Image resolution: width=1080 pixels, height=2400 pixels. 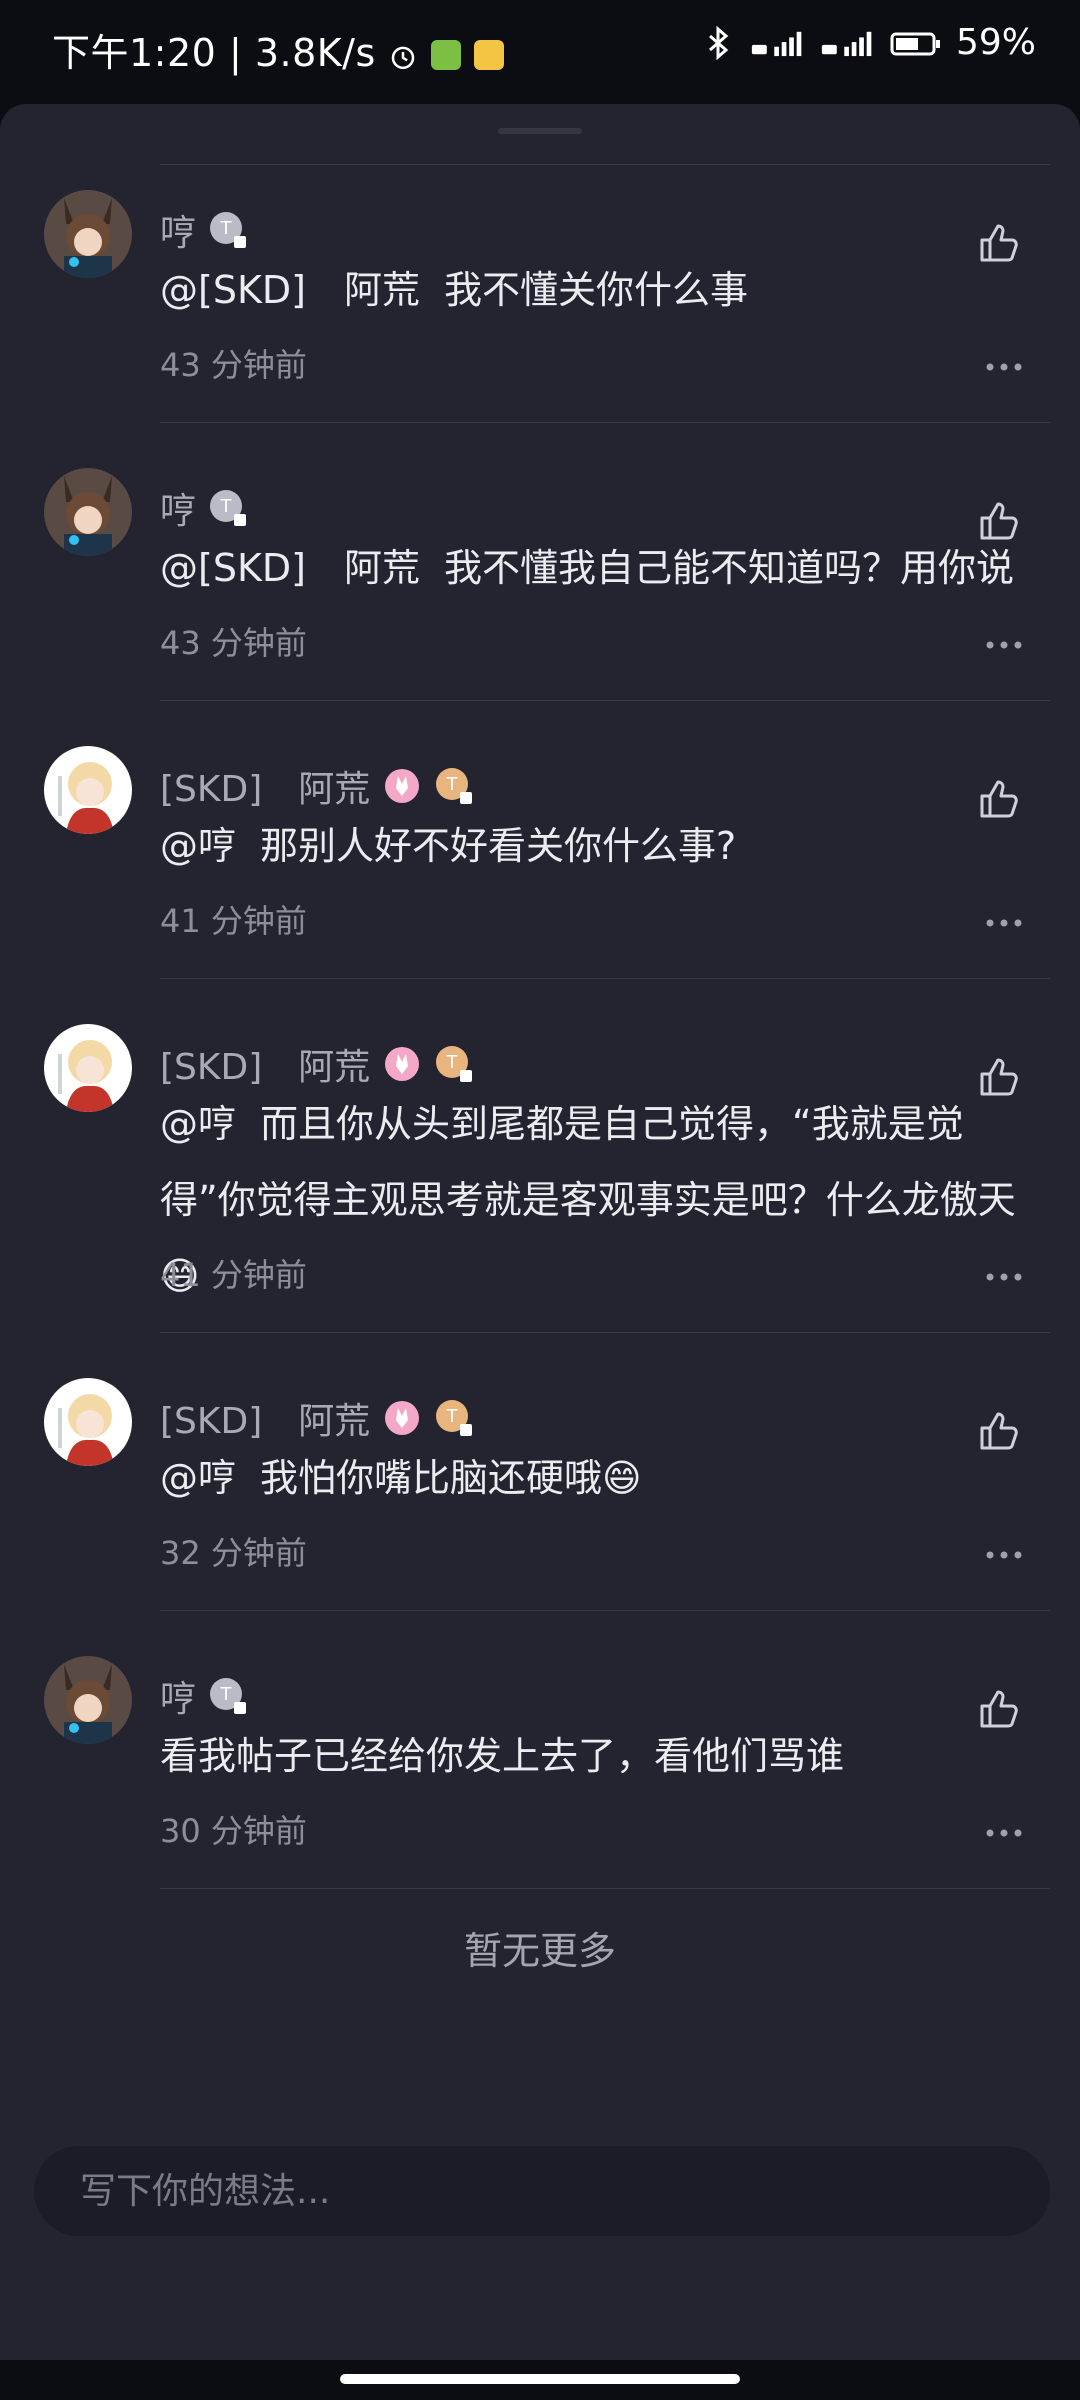 I want to click on home-indicator, so click(x=540, y=2379).